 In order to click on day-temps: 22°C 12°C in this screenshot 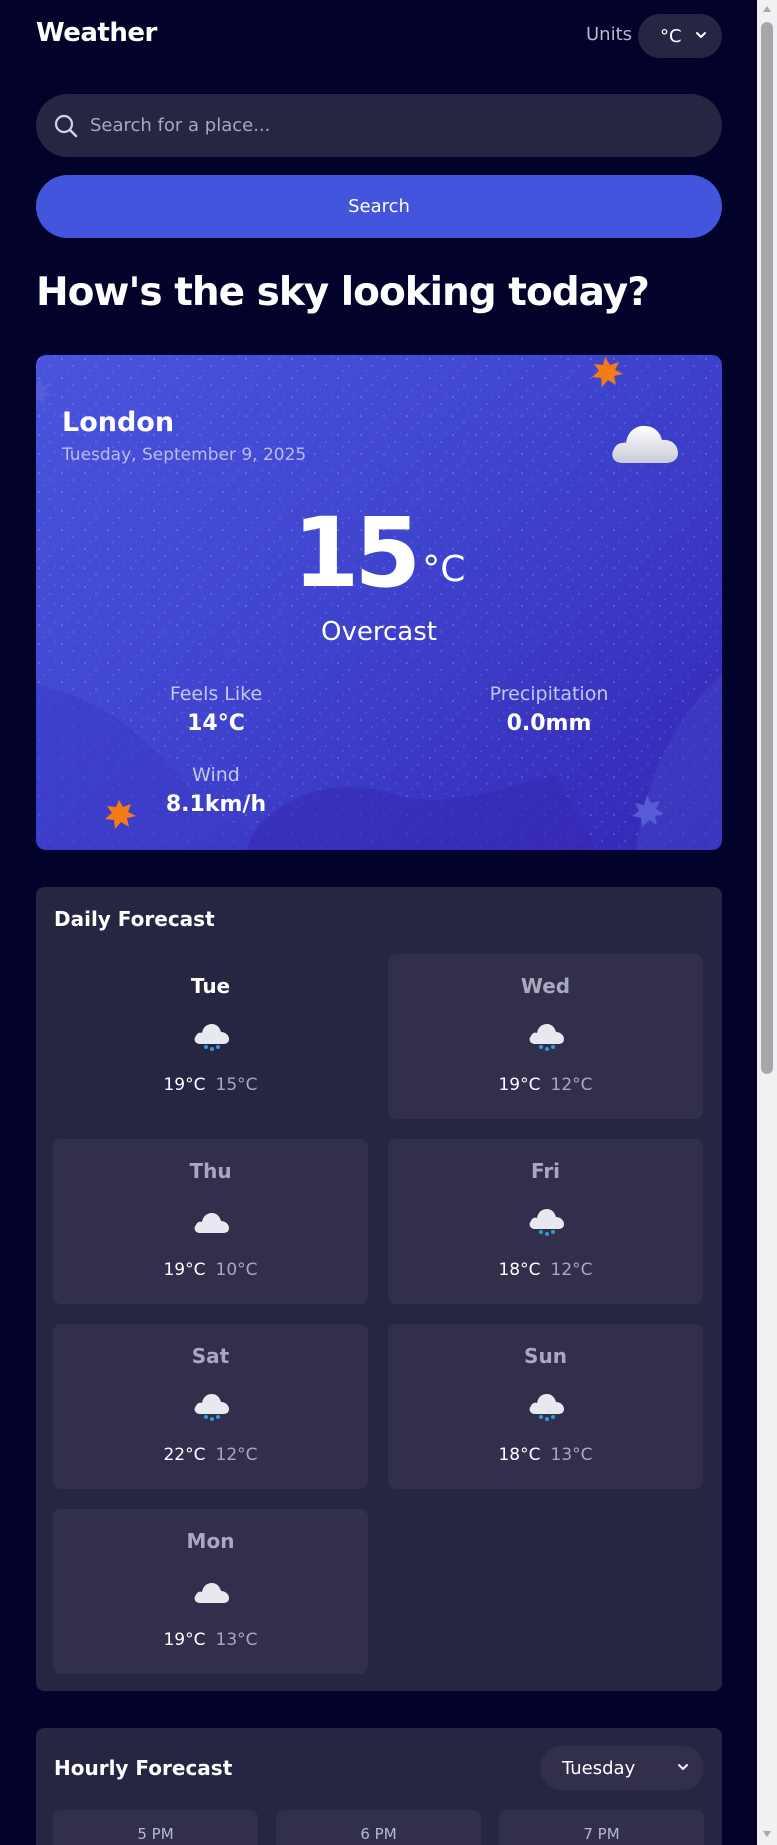, I will do `click(210, 1455)`.